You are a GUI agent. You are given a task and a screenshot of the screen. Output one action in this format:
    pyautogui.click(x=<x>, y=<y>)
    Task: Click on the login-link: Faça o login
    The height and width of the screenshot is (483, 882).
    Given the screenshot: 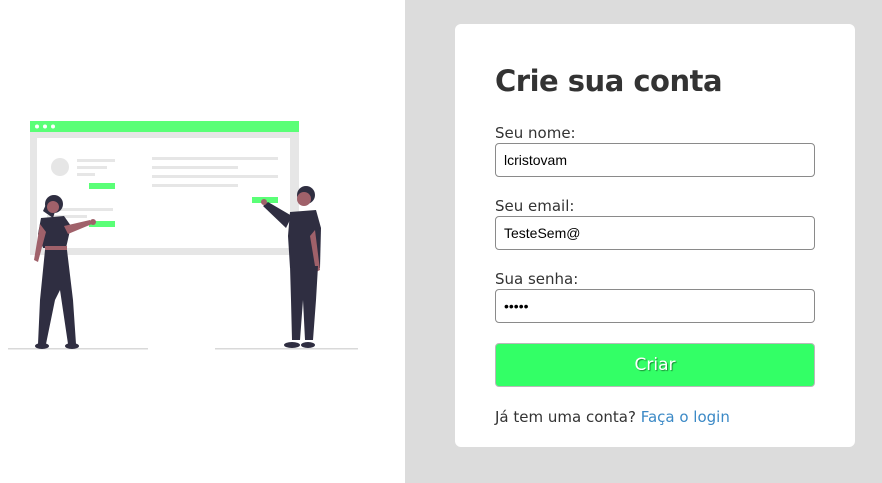 What is the action you would take?
    pyautogui.click(x=685, y=417)
    